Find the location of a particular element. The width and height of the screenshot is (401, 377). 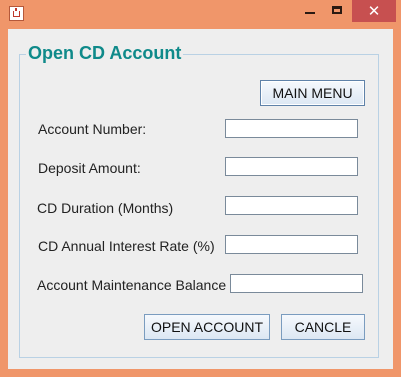

deposit-amount-field is located at coordinates (291, 166).